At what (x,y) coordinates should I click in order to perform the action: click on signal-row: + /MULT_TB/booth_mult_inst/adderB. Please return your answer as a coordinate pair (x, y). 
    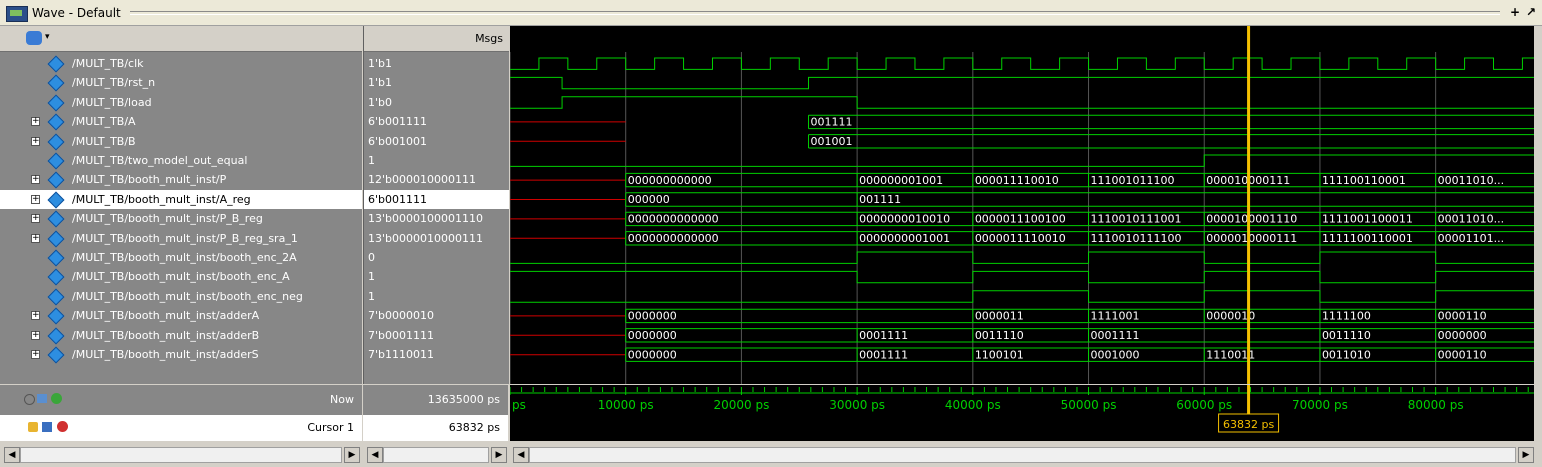
    Looking at the image, I should click on (181, 335).